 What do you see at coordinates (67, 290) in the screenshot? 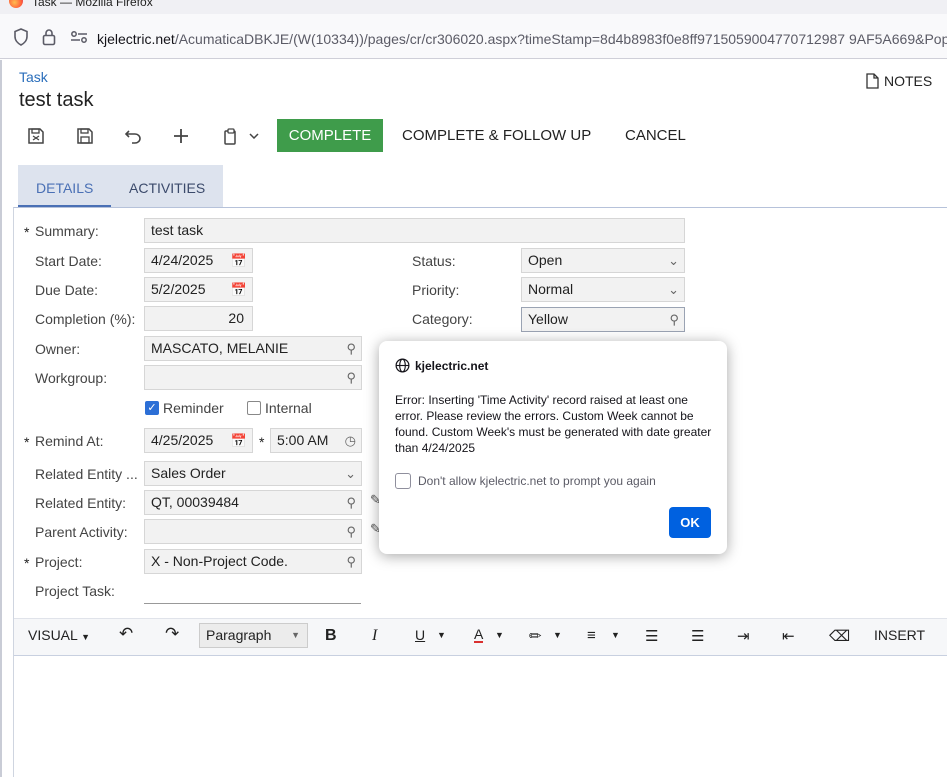
I see `due-date-label: Due Date:` at bounding box center [67, 290].